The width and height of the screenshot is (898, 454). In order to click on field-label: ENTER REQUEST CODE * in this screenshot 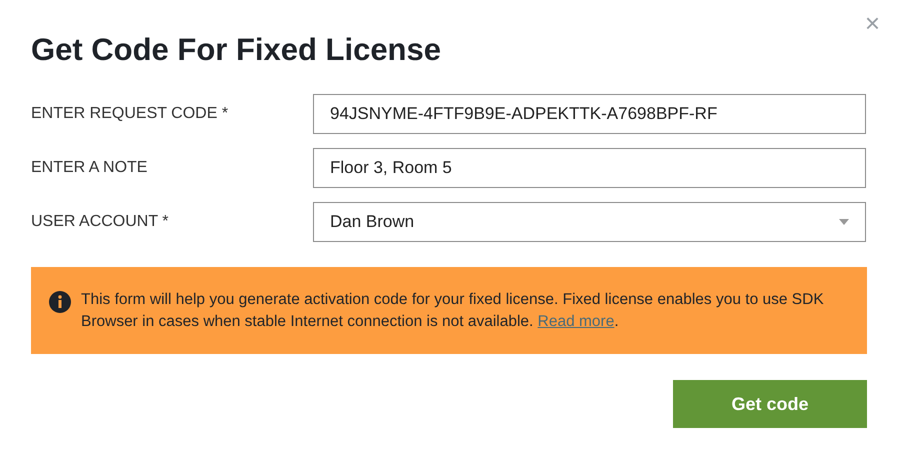, I will do `click(130, 114)`.